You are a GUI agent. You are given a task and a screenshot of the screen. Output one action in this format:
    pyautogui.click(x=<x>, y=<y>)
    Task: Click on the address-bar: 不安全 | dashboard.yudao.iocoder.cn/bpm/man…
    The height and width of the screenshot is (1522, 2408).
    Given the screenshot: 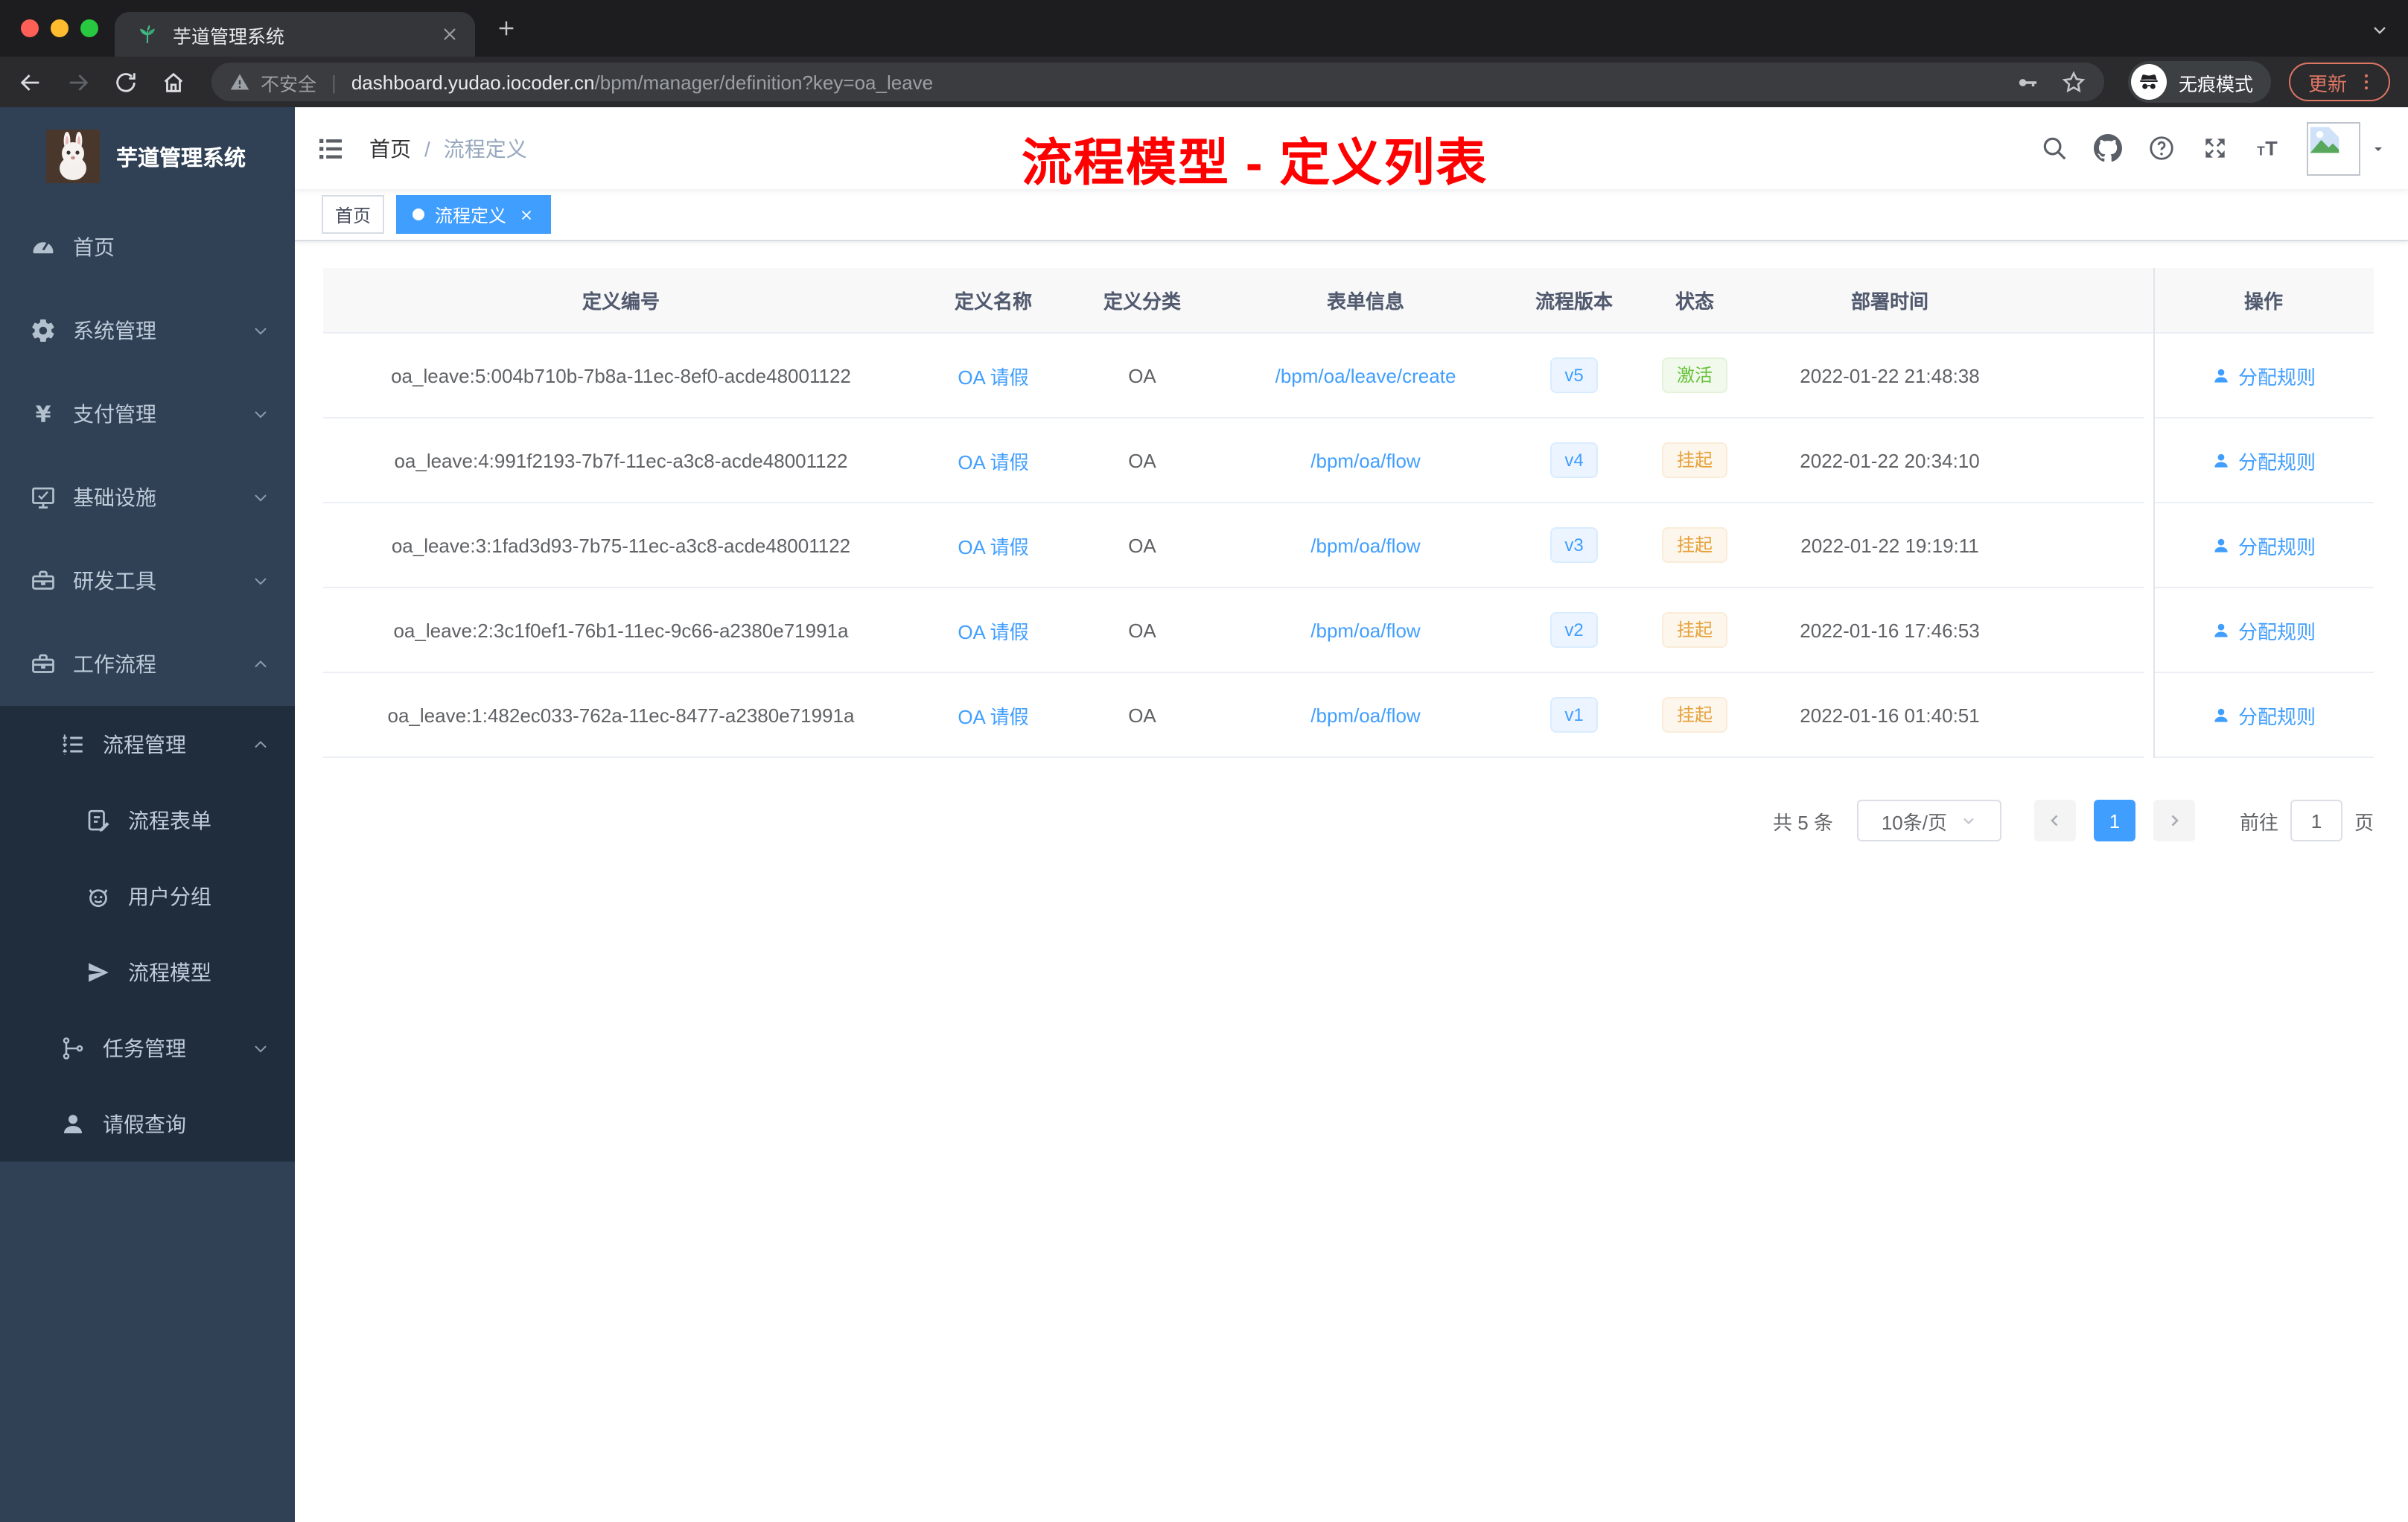 What is the action you would take?
    pyautogui.click(x=1157, y=82)
    